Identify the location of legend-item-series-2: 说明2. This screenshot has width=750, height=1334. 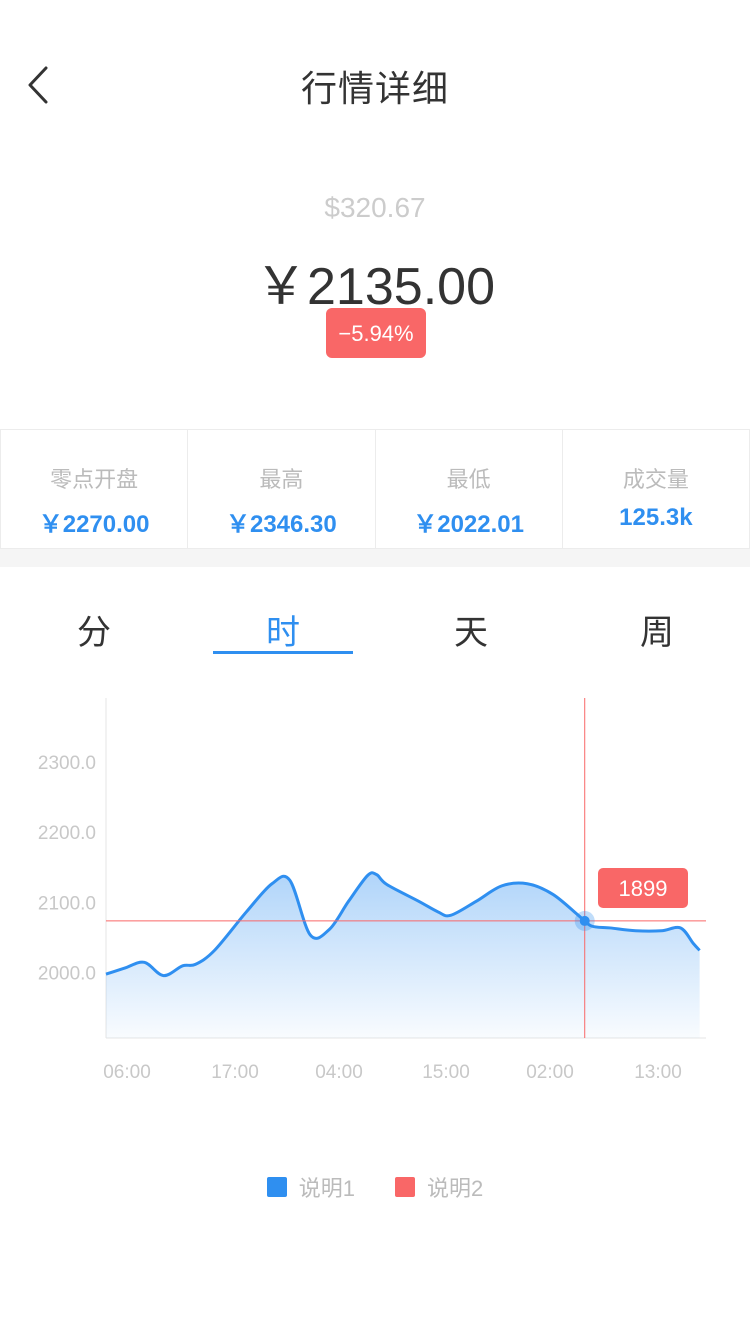
(439, 1187).